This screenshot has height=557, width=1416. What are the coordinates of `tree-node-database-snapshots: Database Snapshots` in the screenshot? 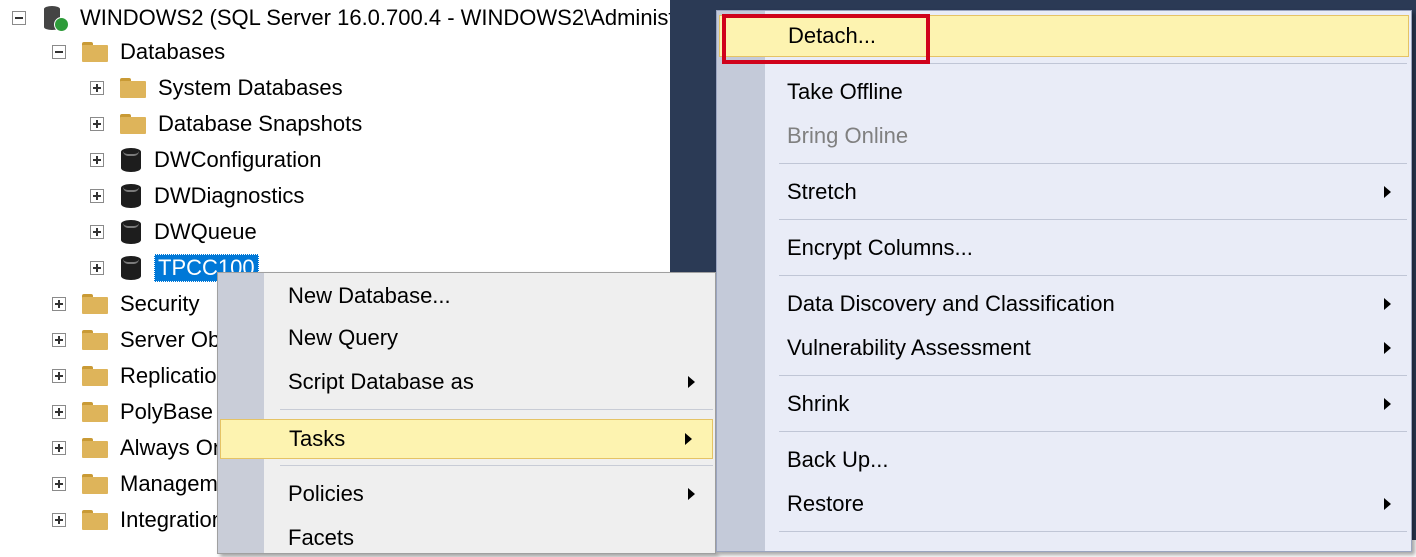 It's located at (226, 124).